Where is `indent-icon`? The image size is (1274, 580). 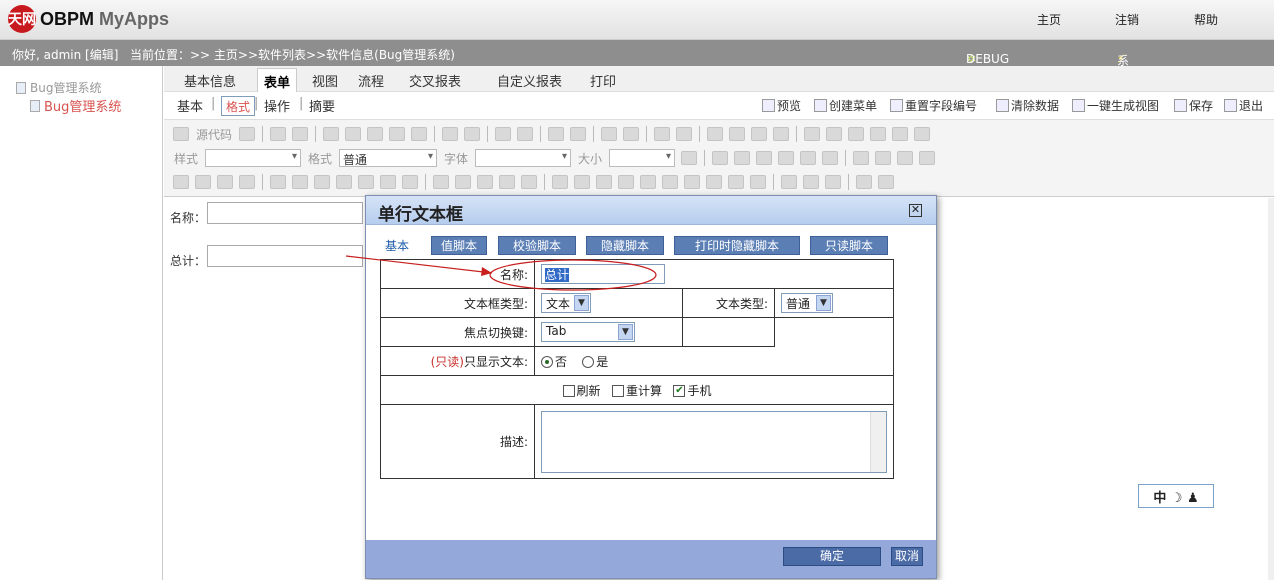 indent-icon is located at coordinates (737, 134).